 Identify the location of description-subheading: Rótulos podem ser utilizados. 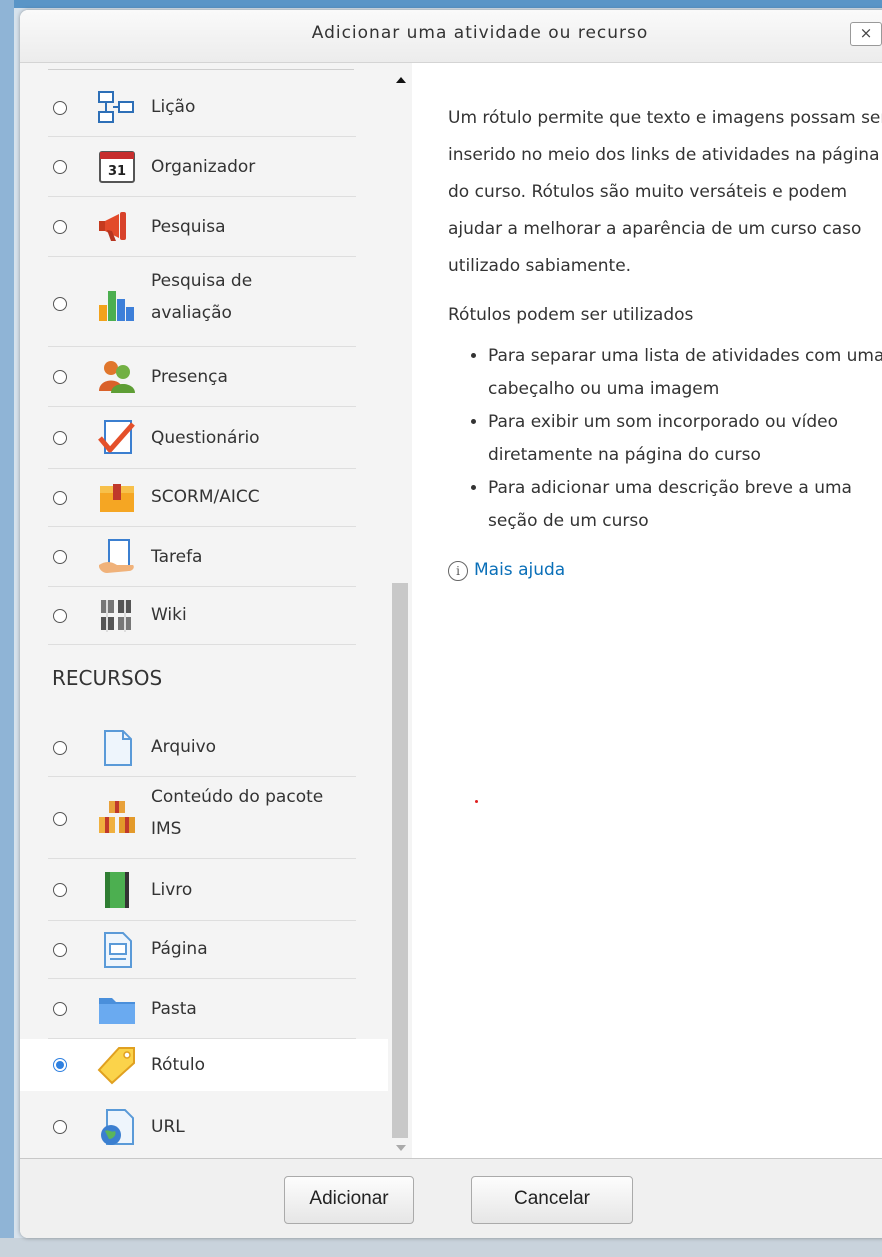
(571, 315).